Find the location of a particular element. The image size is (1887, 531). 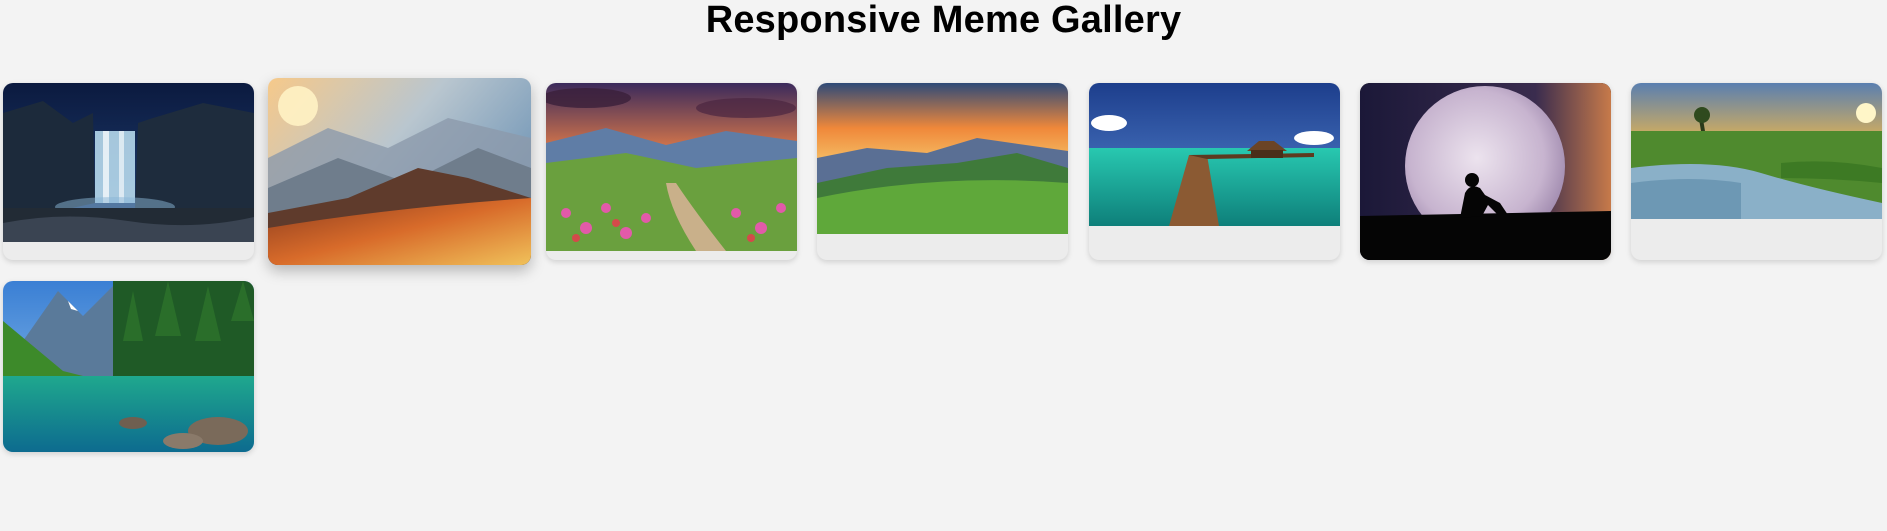

gallery-card-pier is located at coordinates (1214, 171).